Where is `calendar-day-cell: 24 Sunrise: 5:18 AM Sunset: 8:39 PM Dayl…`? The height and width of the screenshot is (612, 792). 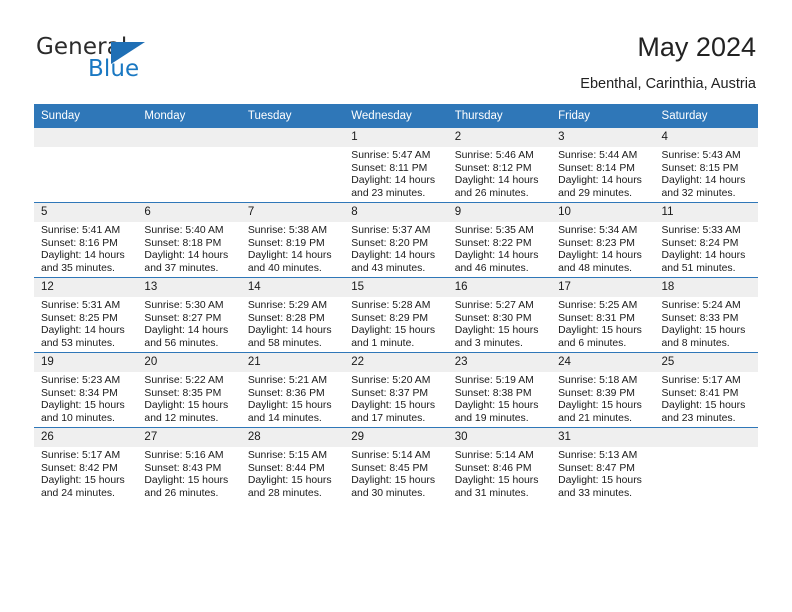 calendar-day-cell: 24 Sunrise: 5:18 AM Sunset: 8:39 PM Dayl… is located at coordinates (603, 390).